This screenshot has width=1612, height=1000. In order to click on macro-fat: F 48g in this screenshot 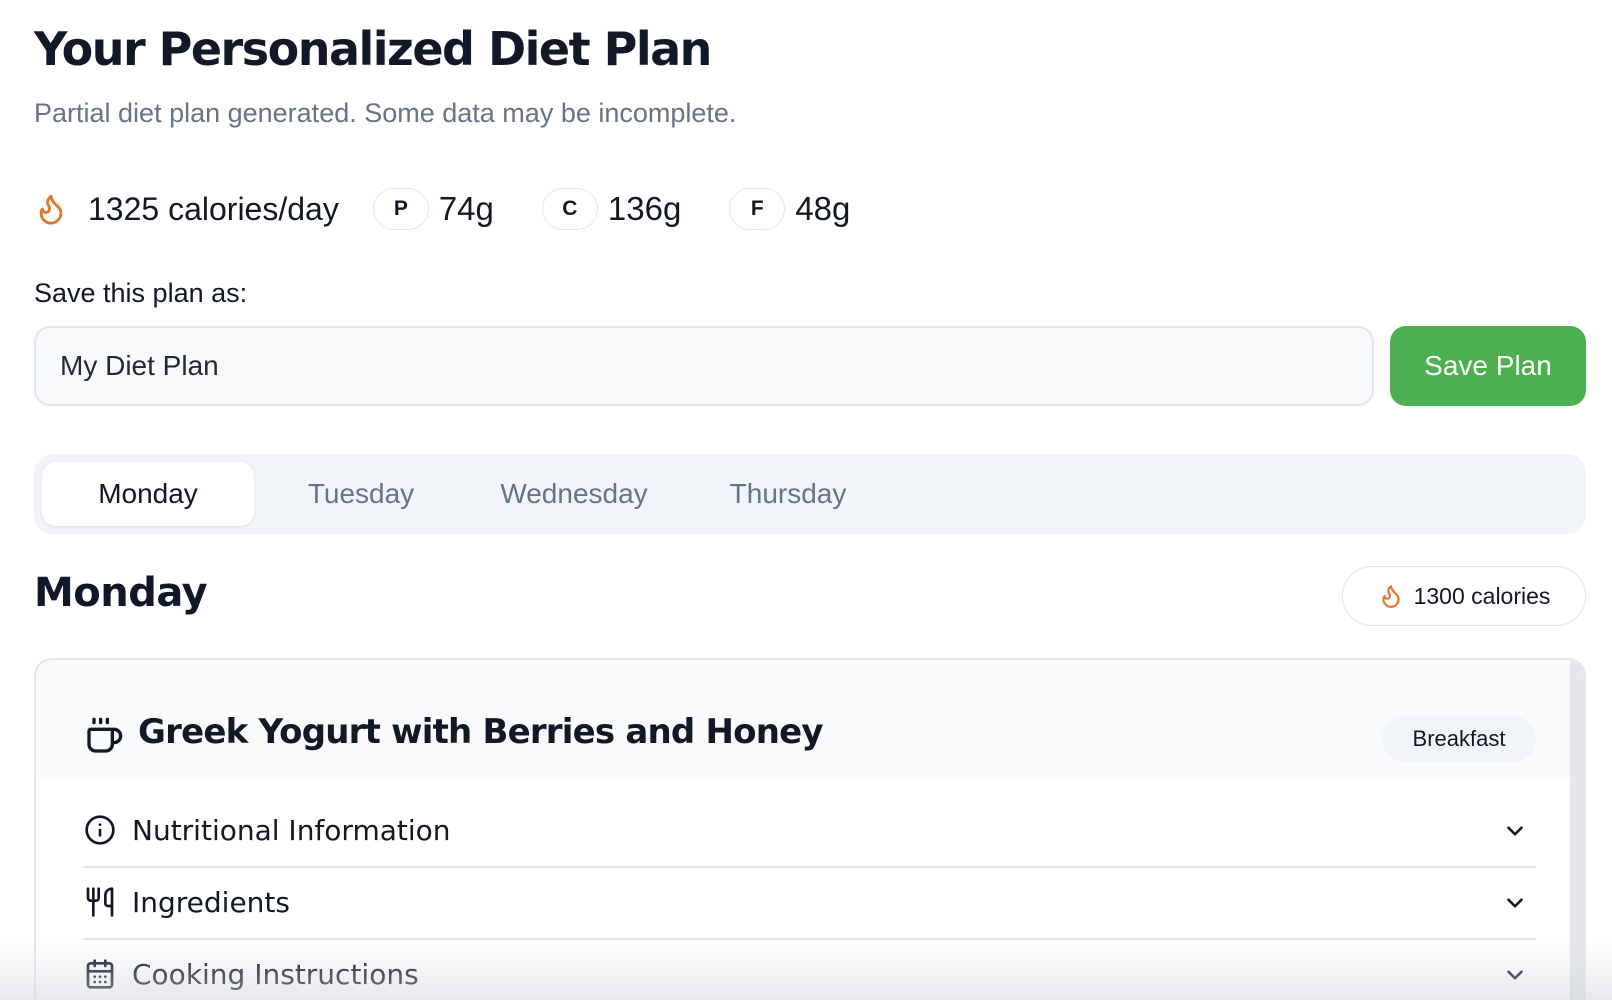, I will do `click(789, 209)`.